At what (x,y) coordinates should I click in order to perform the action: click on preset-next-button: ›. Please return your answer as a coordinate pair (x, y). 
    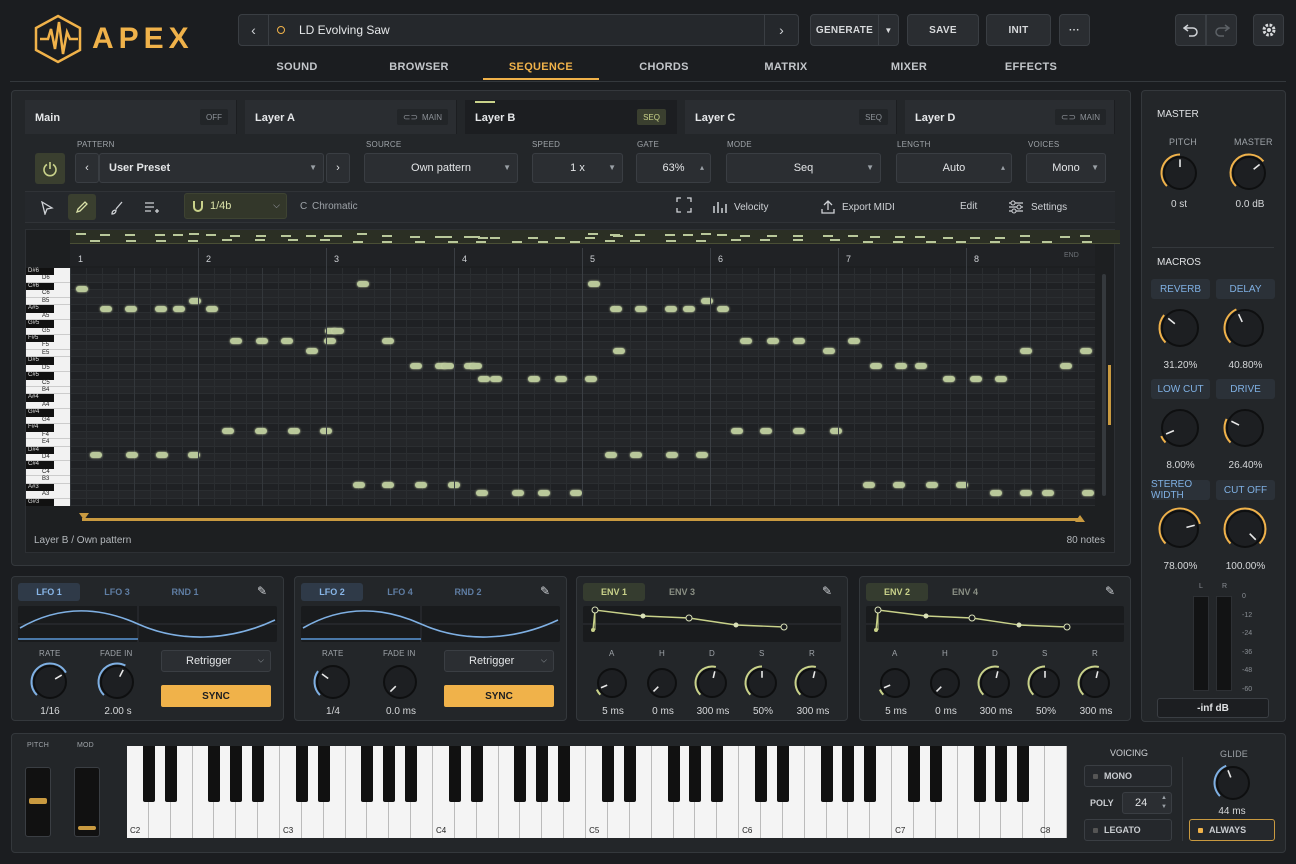
    Looking at the image, I should click on (781, 30).